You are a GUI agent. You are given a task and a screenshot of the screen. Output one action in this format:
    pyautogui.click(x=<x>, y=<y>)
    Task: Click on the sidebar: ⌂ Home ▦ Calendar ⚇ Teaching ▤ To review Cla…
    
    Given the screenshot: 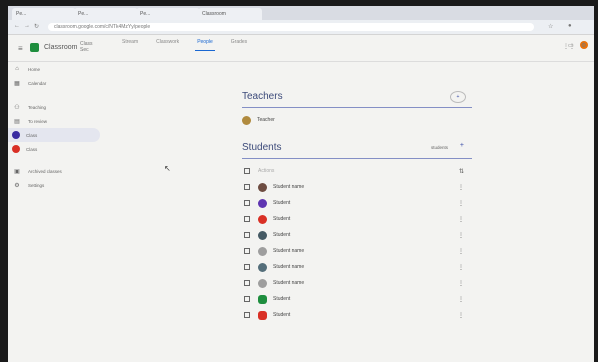 What is the action you would take?
    pyautogui.click(x=54, y=127)
    